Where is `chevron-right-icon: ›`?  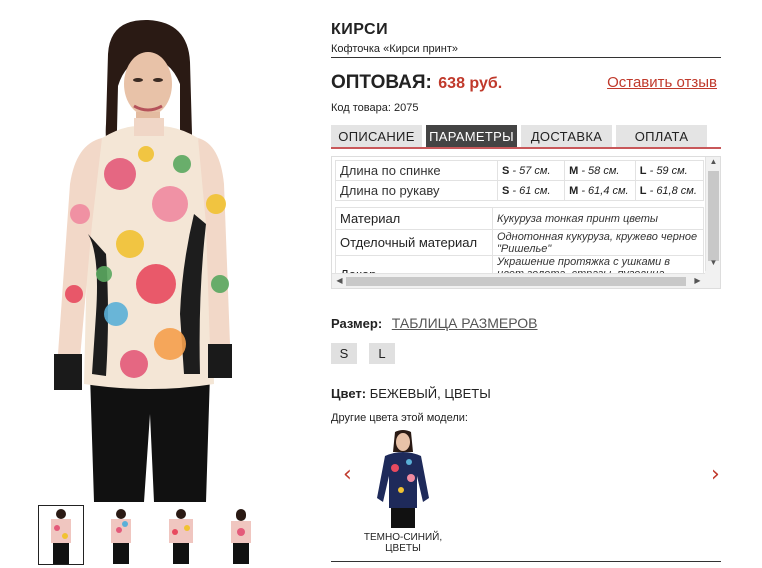
chevron-right-icon: › is located at coordinates (715, 474).